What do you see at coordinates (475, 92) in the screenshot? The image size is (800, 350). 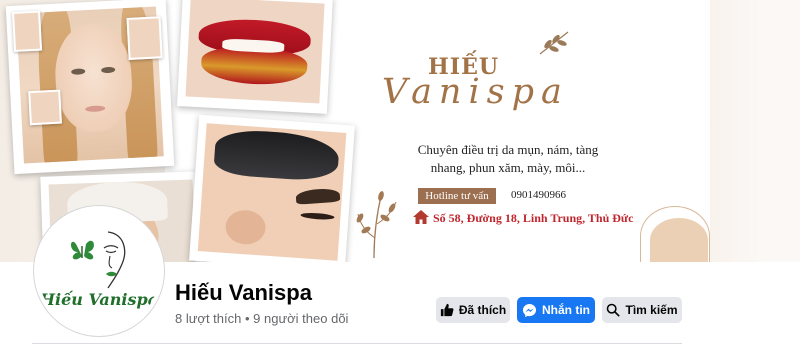 I see `brand-title-line2: Vanispa` at bounding box center [475, 92].